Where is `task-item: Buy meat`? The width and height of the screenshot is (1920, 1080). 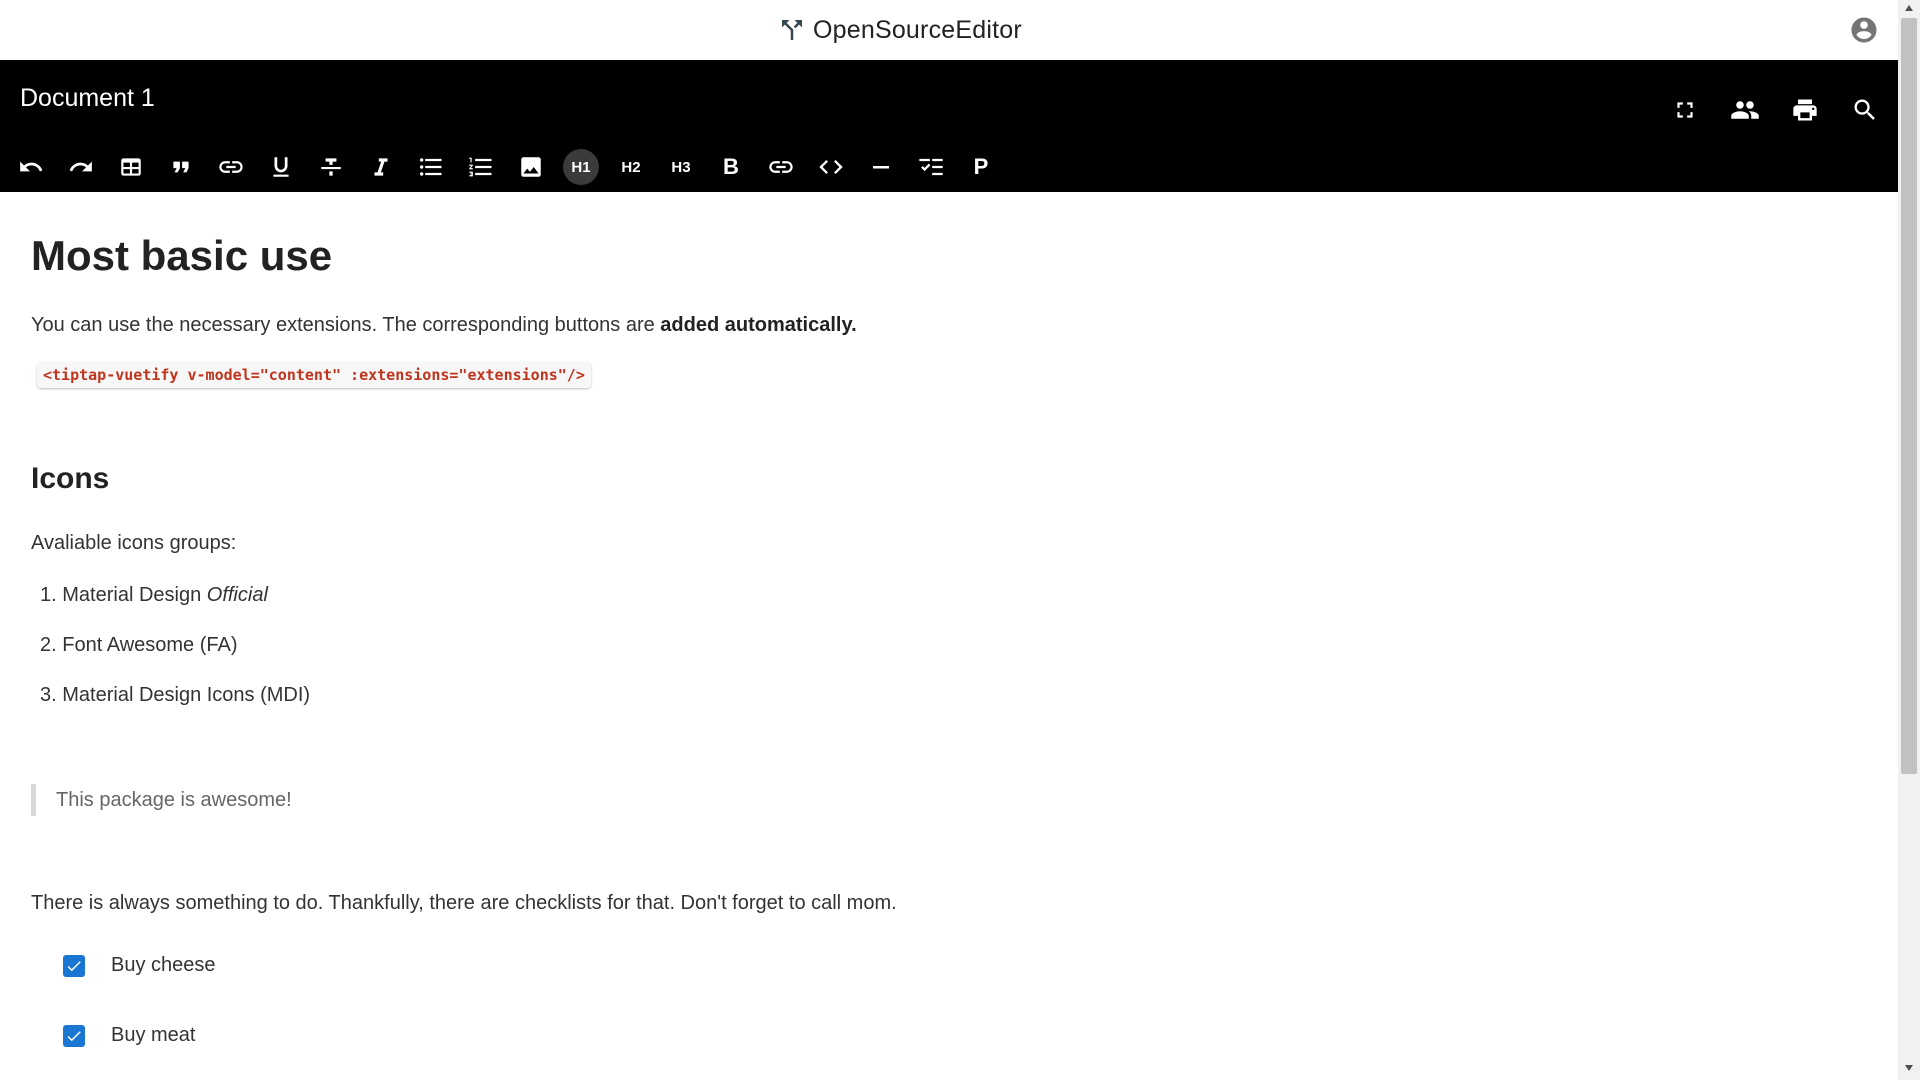 task-item: Buy meat is located at coordinates (129, 1035).